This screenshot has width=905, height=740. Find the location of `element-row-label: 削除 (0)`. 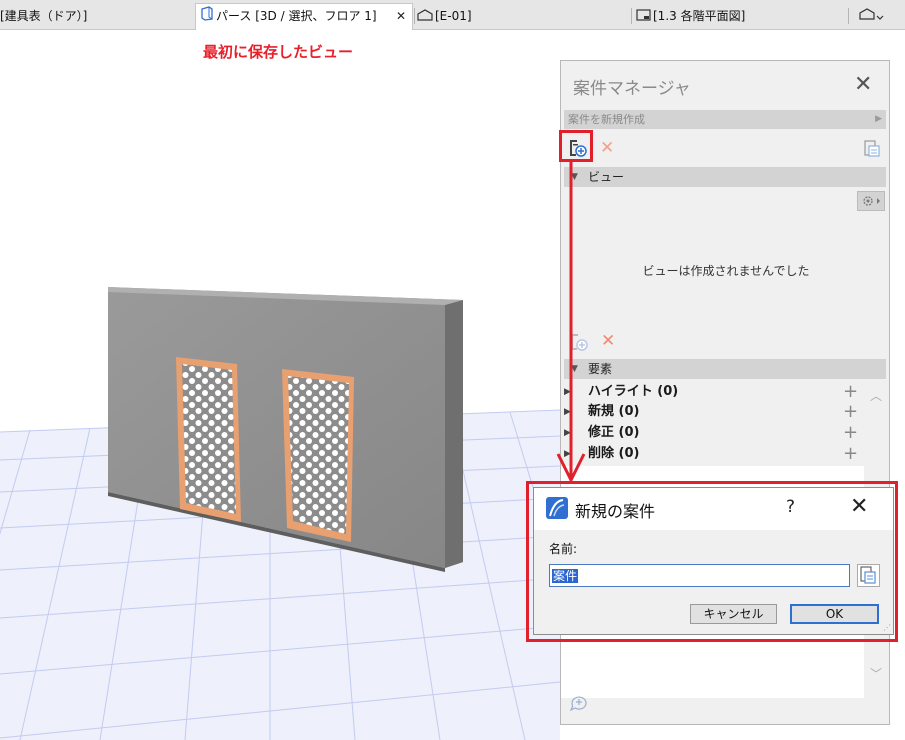

element-row-label: 削除 (0) is located at coordinates (614, 453).